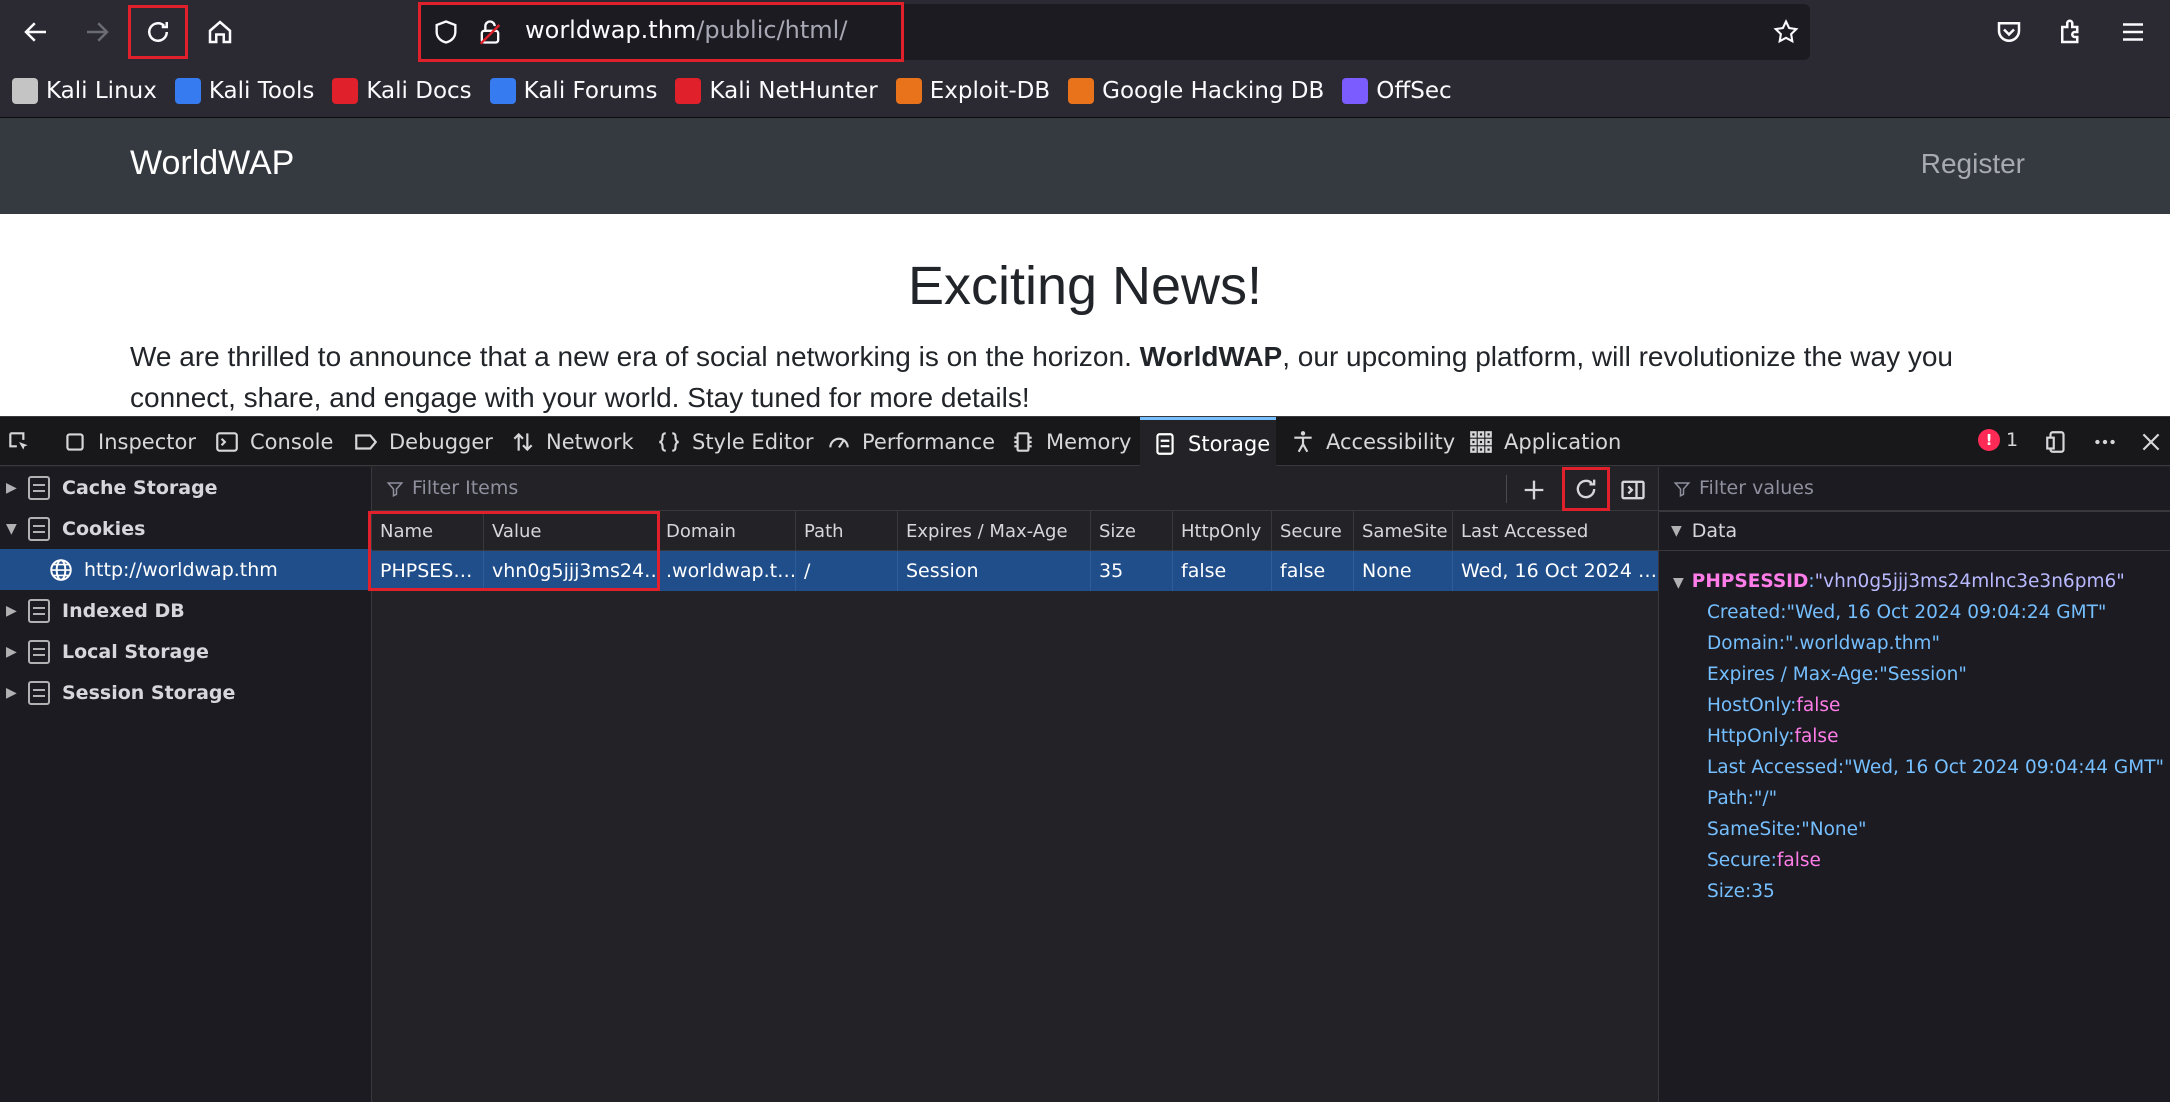 This screenshot has width=2170, height=1102. Describe the element at coordinates (1403, 571) in the screenshot. I see `cell-samesite: None` at that location.